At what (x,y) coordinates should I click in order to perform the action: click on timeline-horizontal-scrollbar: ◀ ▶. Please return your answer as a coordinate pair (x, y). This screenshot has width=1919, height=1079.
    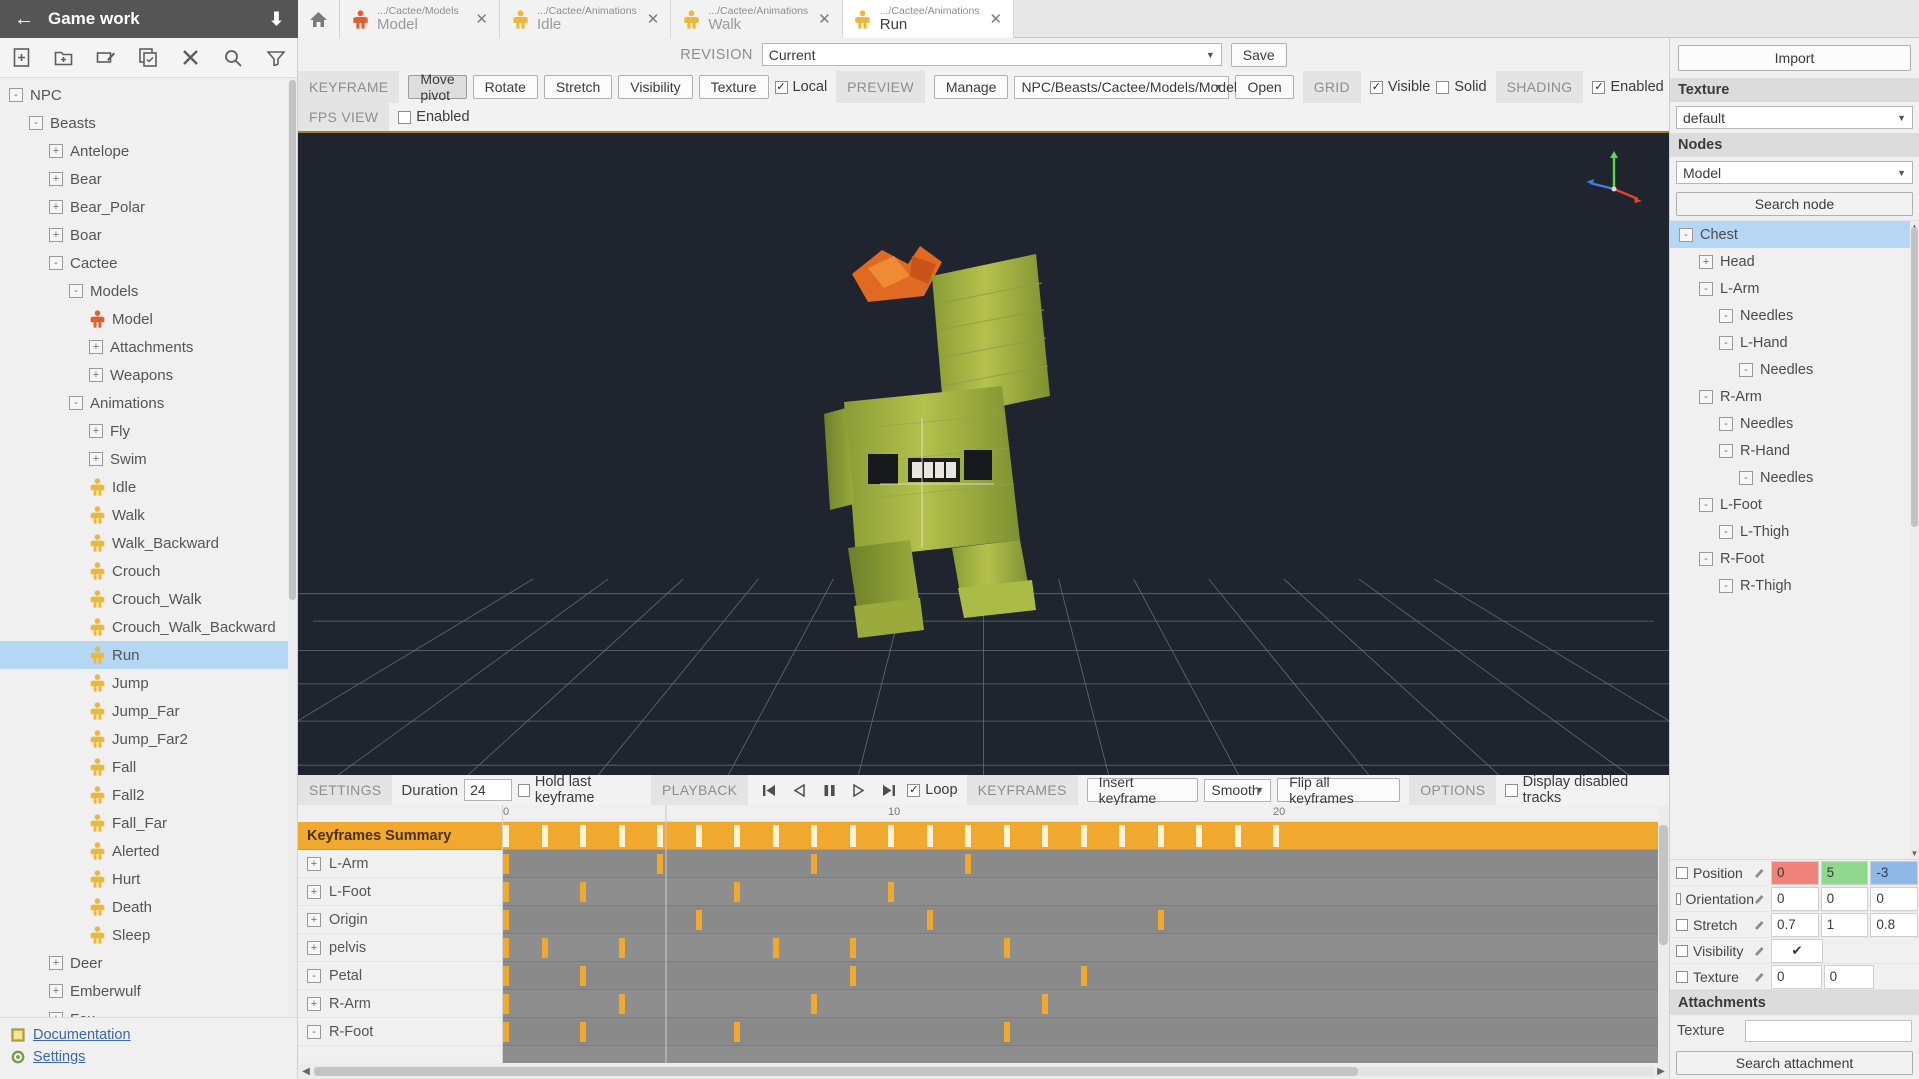
    Looking at the image, I should click on (983, 1071).